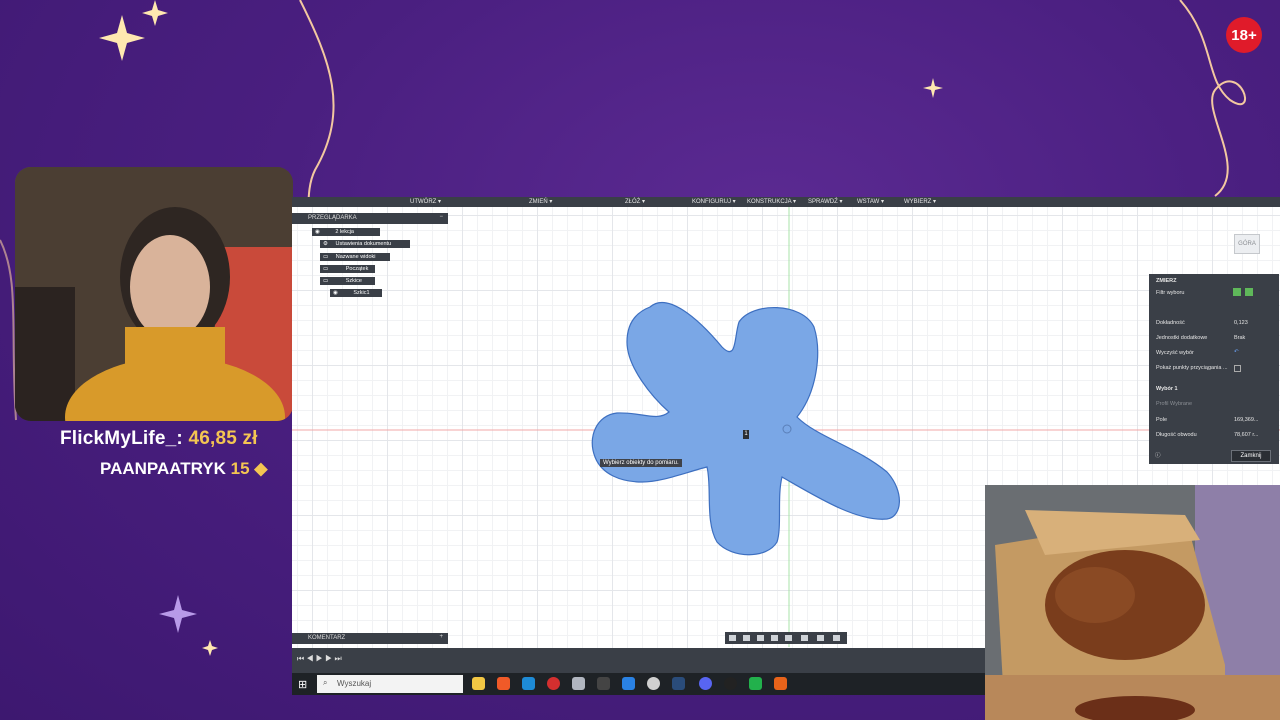 This screenshot has width=1280, height=720. I want to click on search-icon: ⌕, so click(325, 682).